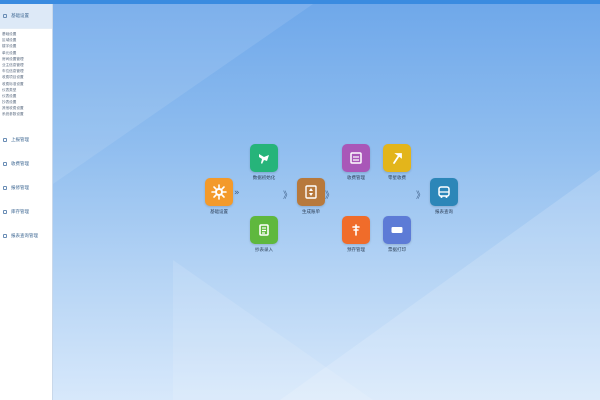 The image size is (600, 400). I want to click on node-label: 零星收费, so click(397, 178).